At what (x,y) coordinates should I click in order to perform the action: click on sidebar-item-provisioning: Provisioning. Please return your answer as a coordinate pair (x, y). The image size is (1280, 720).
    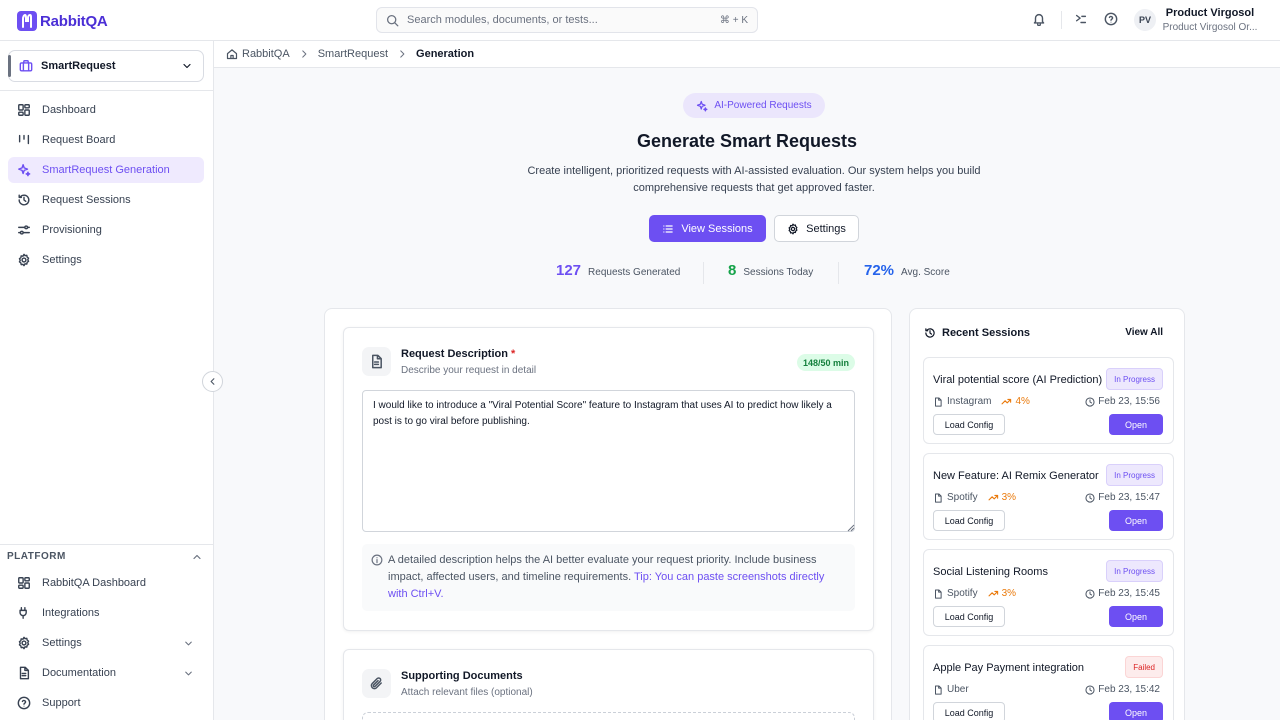
    Looking at the image, I should click on (106, 230).